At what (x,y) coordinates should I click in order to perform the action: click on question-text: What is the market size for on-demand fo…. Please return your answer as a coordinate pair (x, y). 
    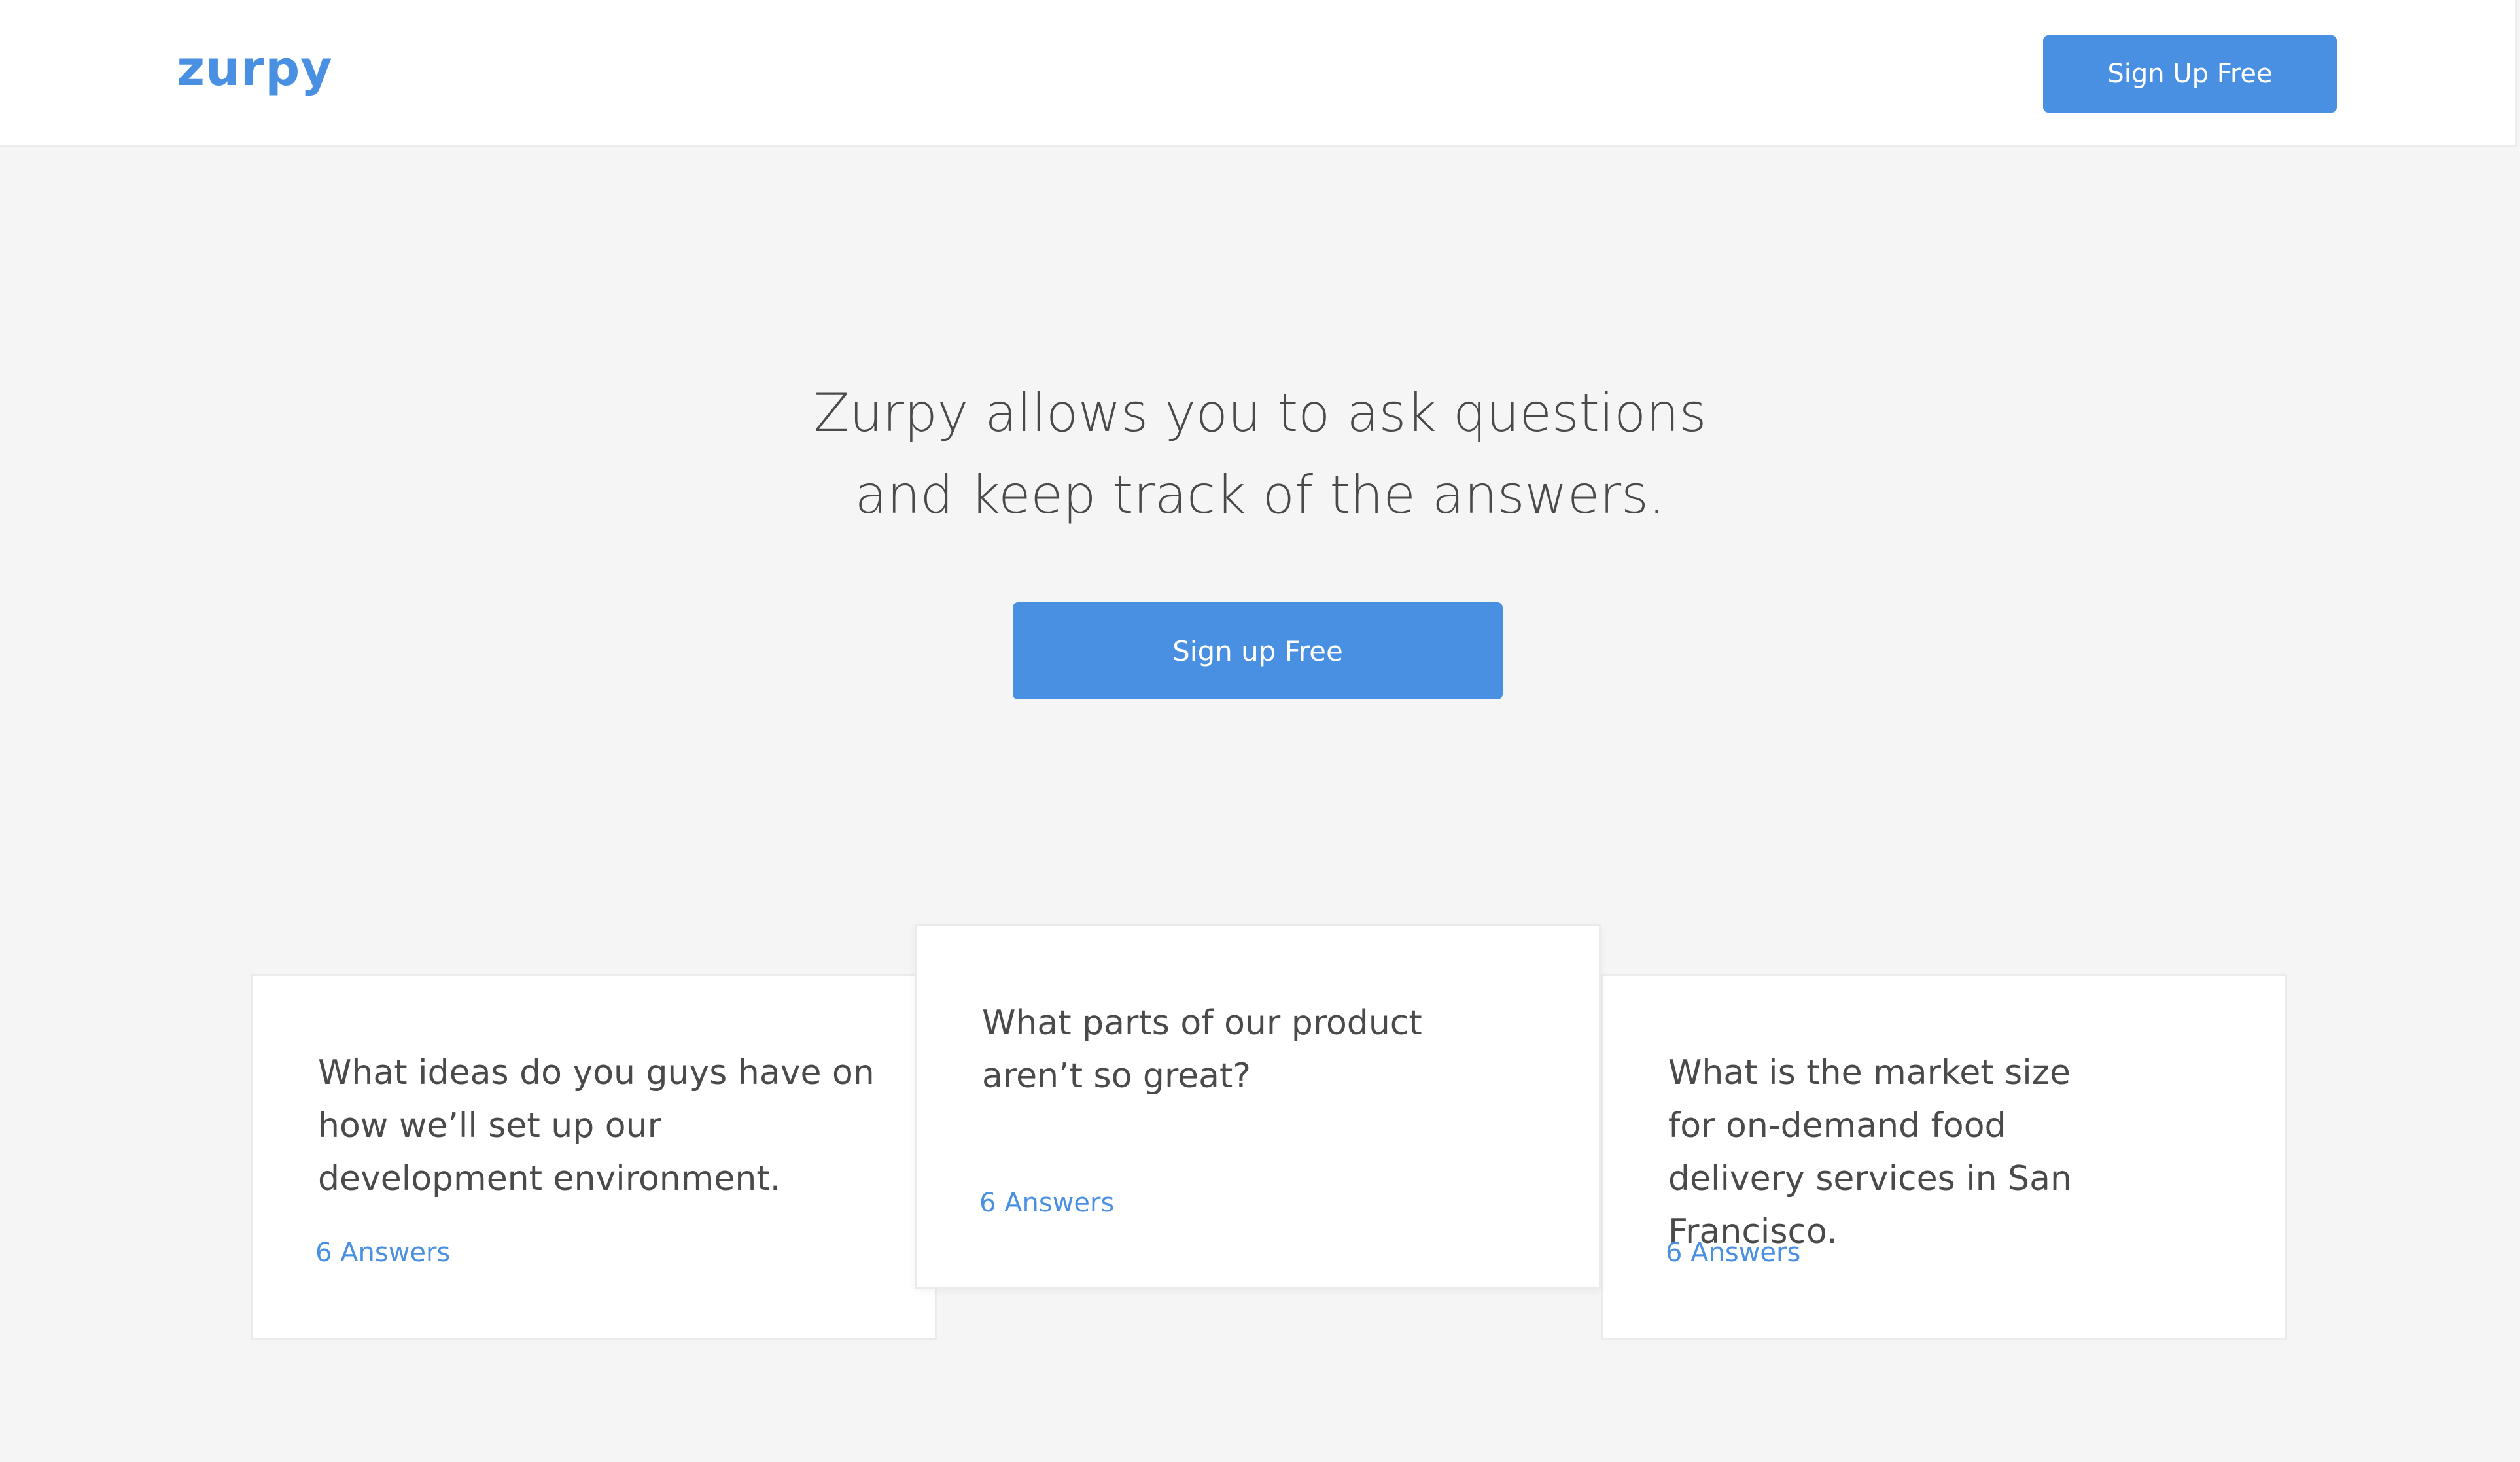
    Looking at the image, I should click on (1870, 1152).